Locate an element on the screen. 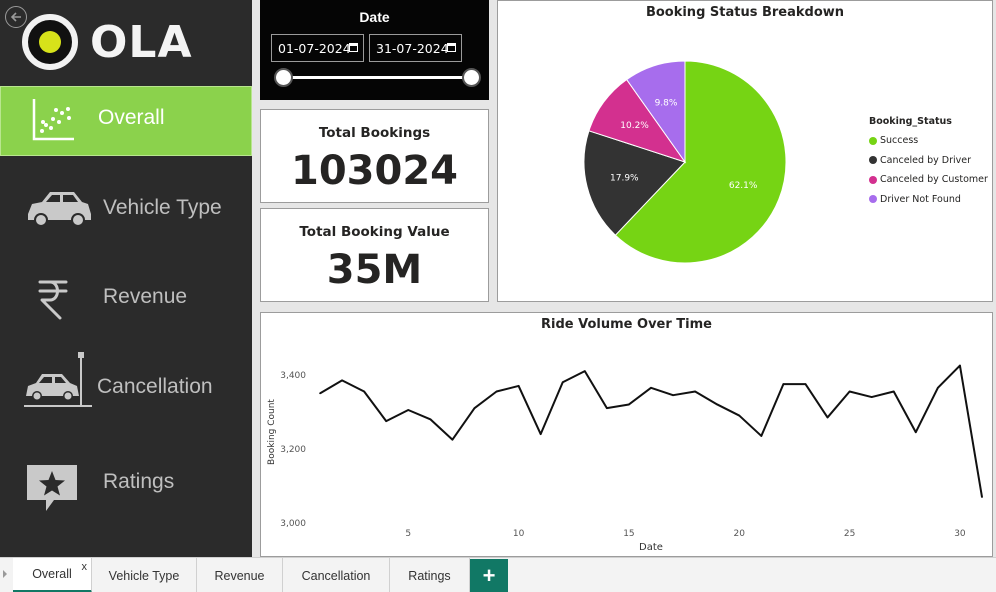 This screenshot has height=592, width=996. add-page-button: + is located at coordinates (489, 575).